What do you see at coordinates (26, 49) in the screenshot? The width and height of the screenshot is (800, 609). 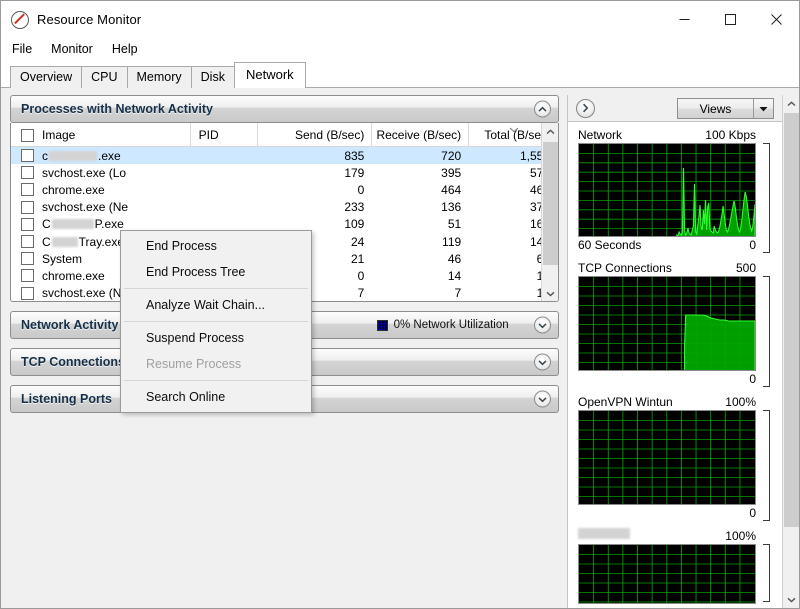 I see `menu-file: File` at bounding box center [26, 49].